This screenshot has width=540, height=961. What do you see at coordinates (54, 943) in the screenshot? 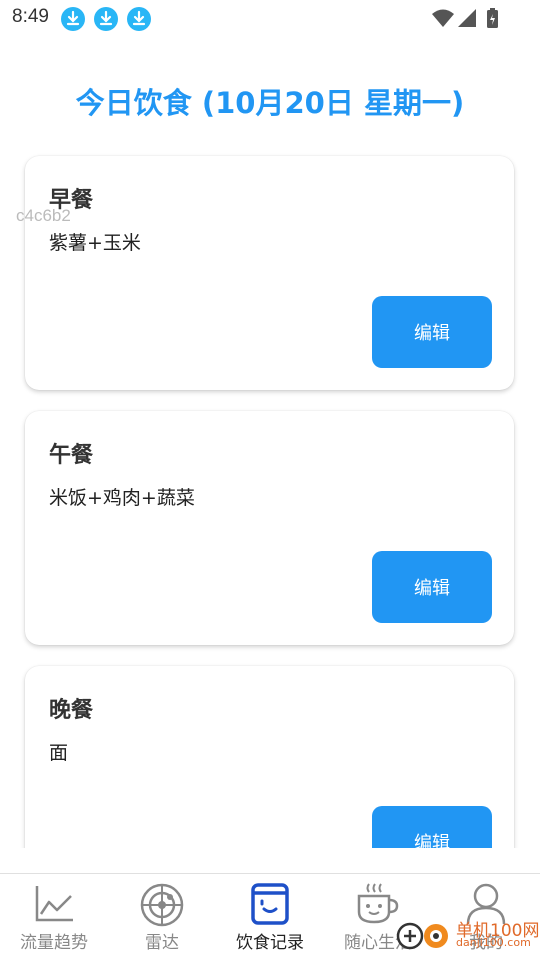
I see `nav-label: 流量趋势` at bounding box center [54, 943].